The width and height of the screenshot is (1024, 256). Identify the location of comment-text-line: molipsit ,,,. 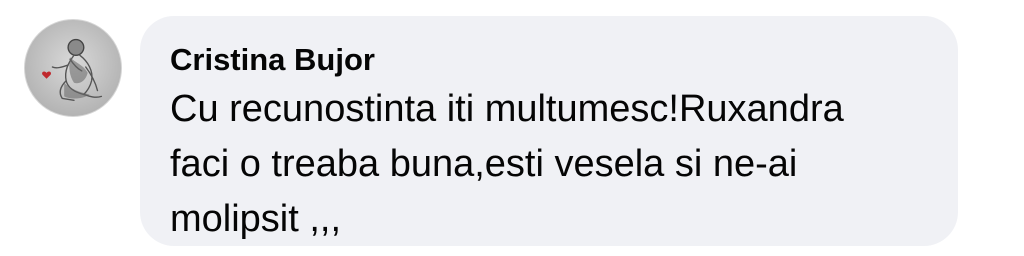
(256, 219).